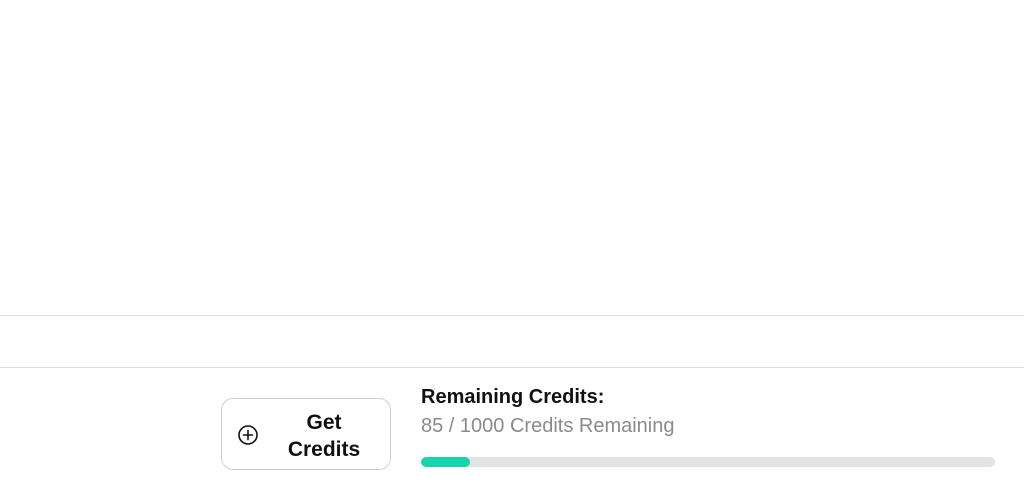 The image size is (1024, 483). Describe the element at coordinates (708, 462) in the screenshot. I see `credits-progress-track` at that location.